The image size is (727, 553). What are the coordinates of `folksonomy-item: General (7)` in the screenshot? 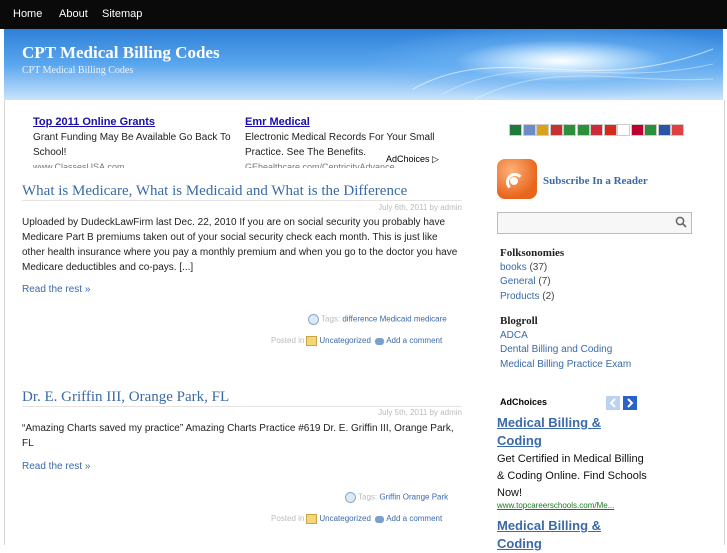 It's located at (525, 281).